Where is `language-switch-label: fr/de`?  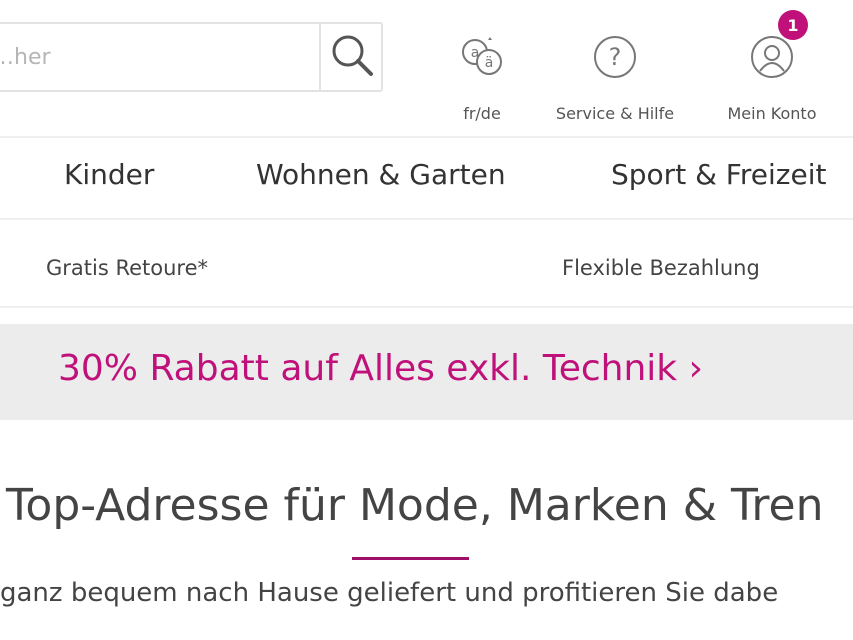 language-switch-label: fr/de is located at coordinates (482, 113).